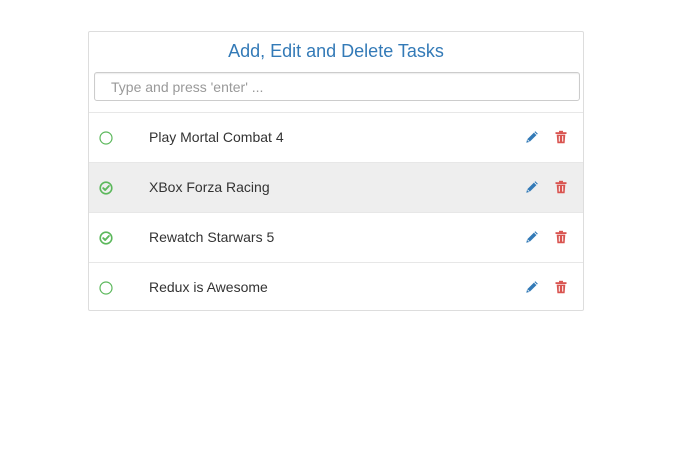 The height and width of the screenshot is (475, 681). Describe the element at coordinates (337, 86) in the screenshot. I see `new-task-input` at that location.